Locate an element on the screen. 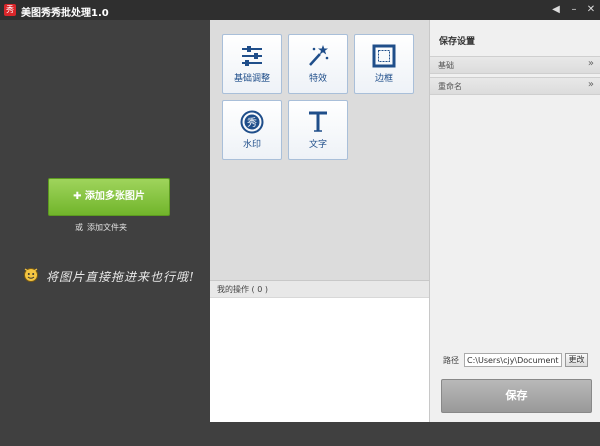 The image size is (600, 446). magic-wand-icon is located at coordinates (319, 55).